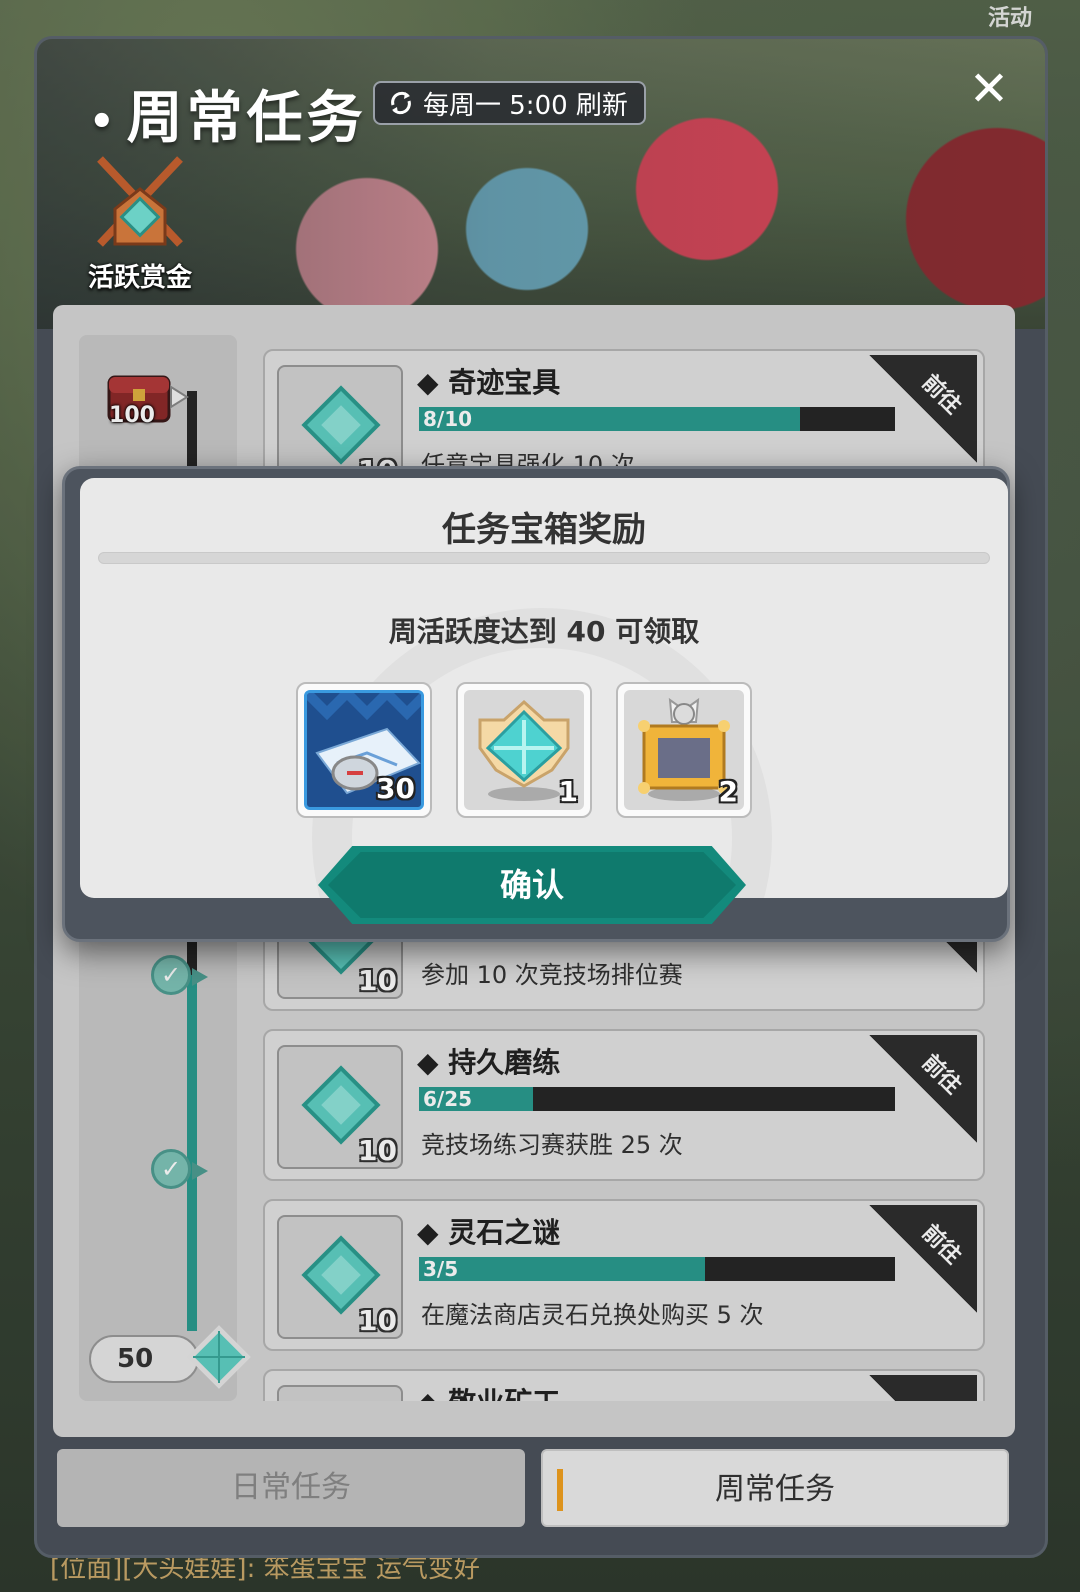 This screenshot has width=1080, height=1592. I want to click on reward-icon-bg: 1, so click(524, 750).